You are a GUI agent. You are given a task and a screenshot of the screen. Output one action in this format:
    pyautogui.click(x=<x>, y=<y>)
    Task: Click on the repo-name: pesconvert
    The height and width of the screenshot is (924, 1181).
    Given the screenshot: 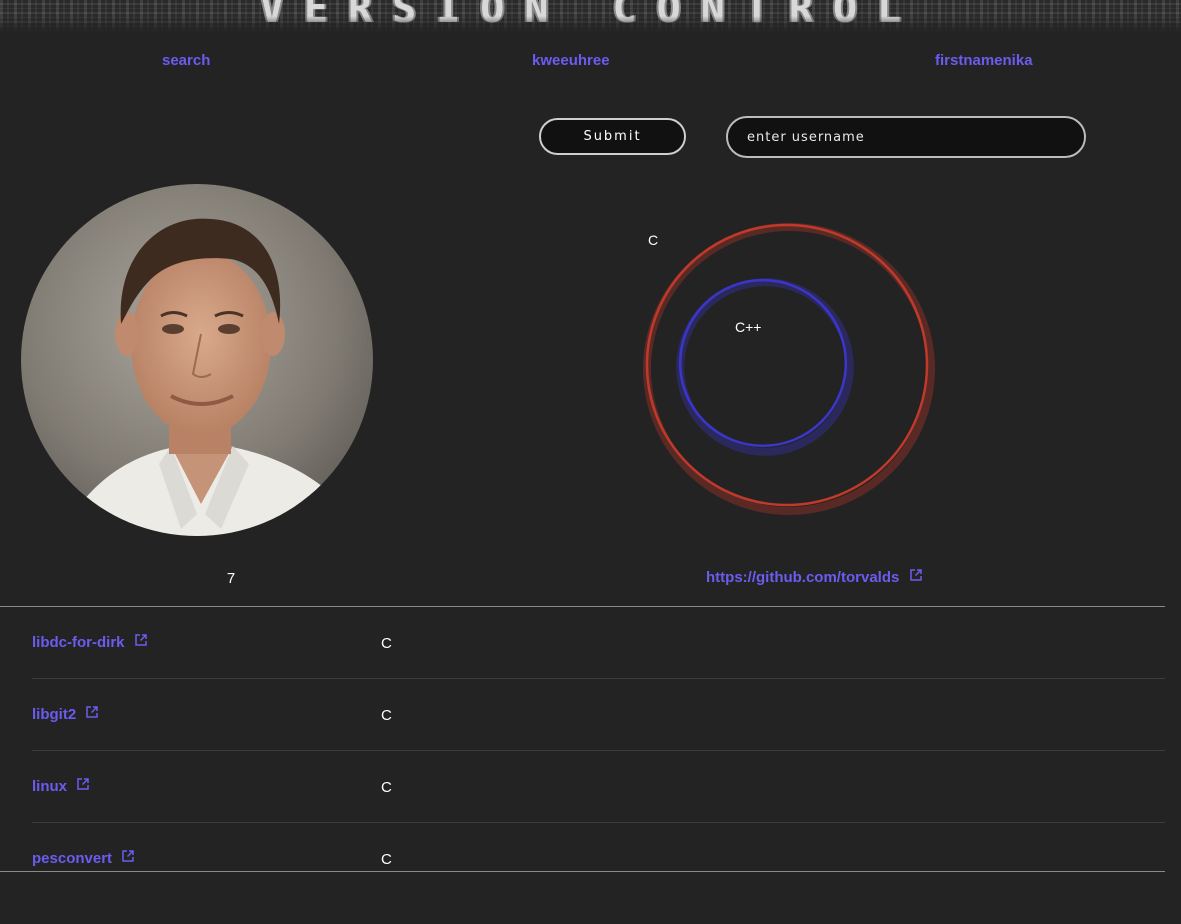 What is the action you would take?
    pyautogui.click(x=72, y=858)
    